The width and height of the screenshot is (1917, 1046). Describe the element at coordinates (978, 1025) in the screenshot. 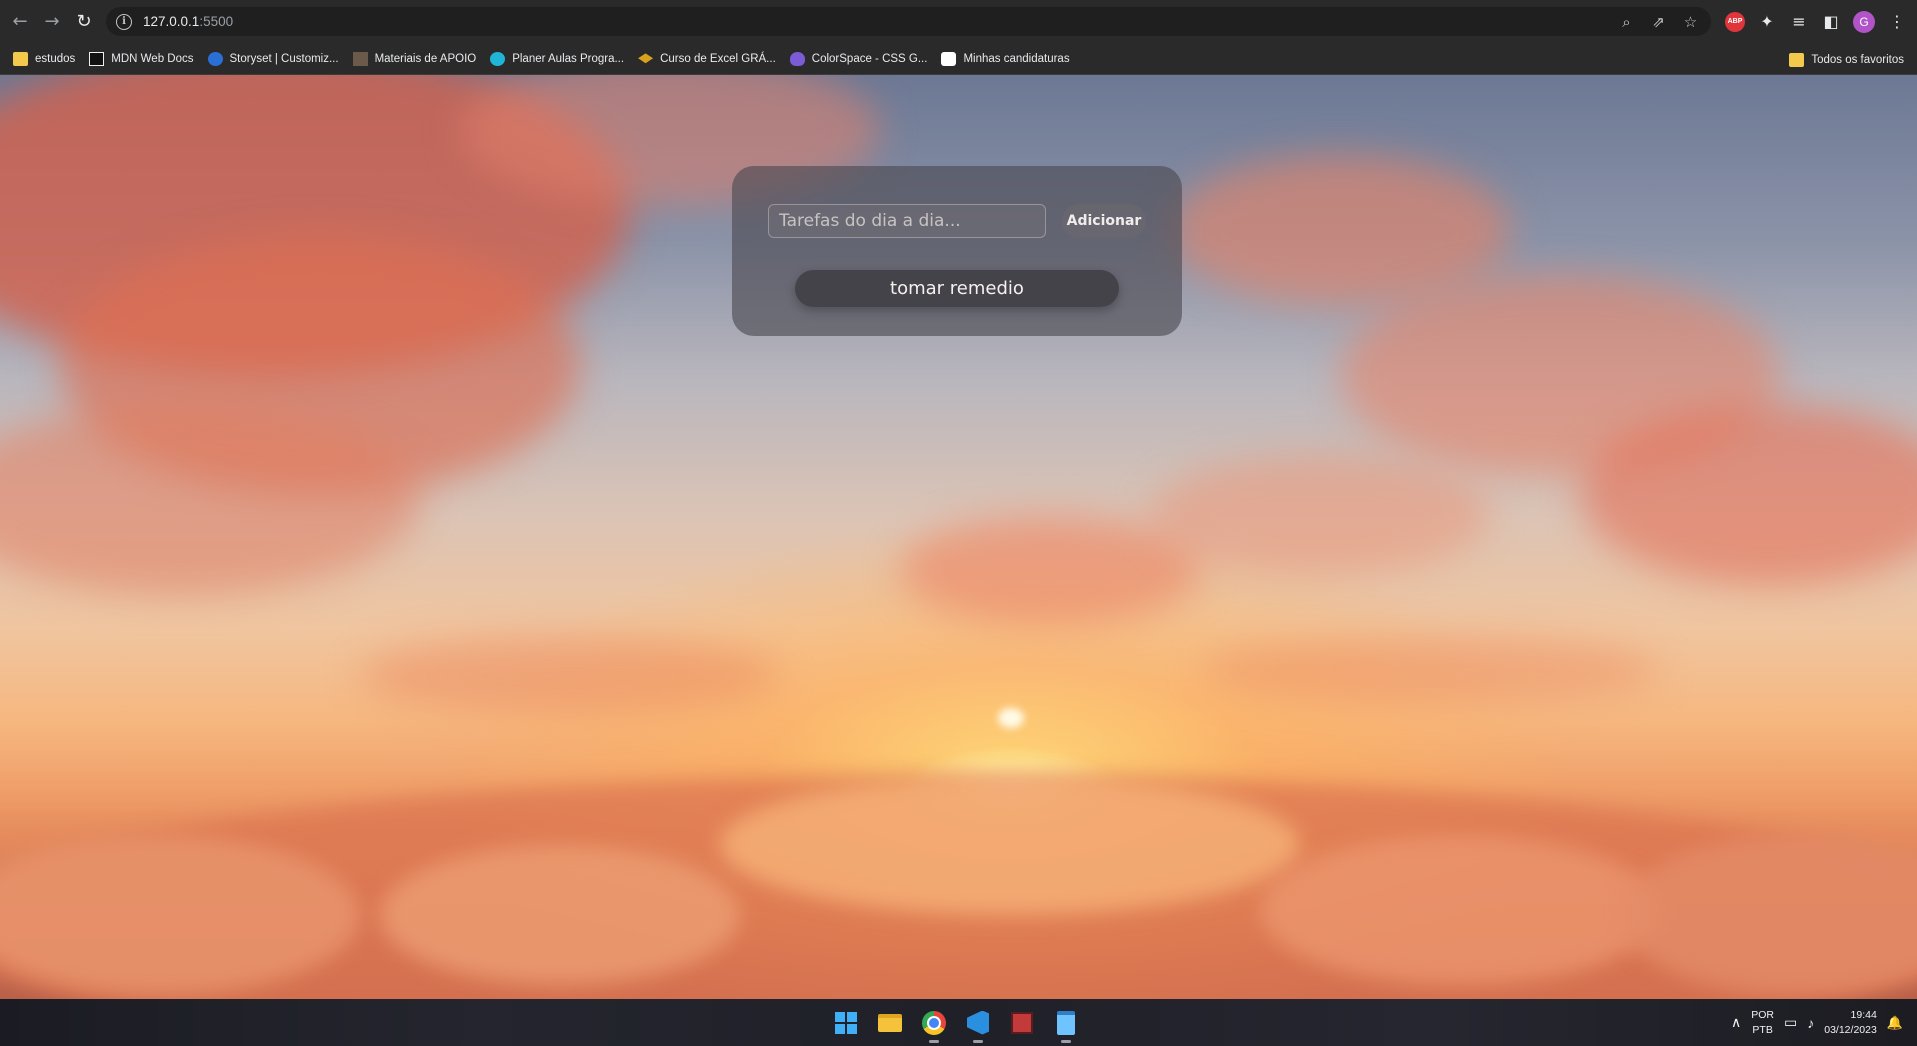

I see `vscode-icon` at that location.